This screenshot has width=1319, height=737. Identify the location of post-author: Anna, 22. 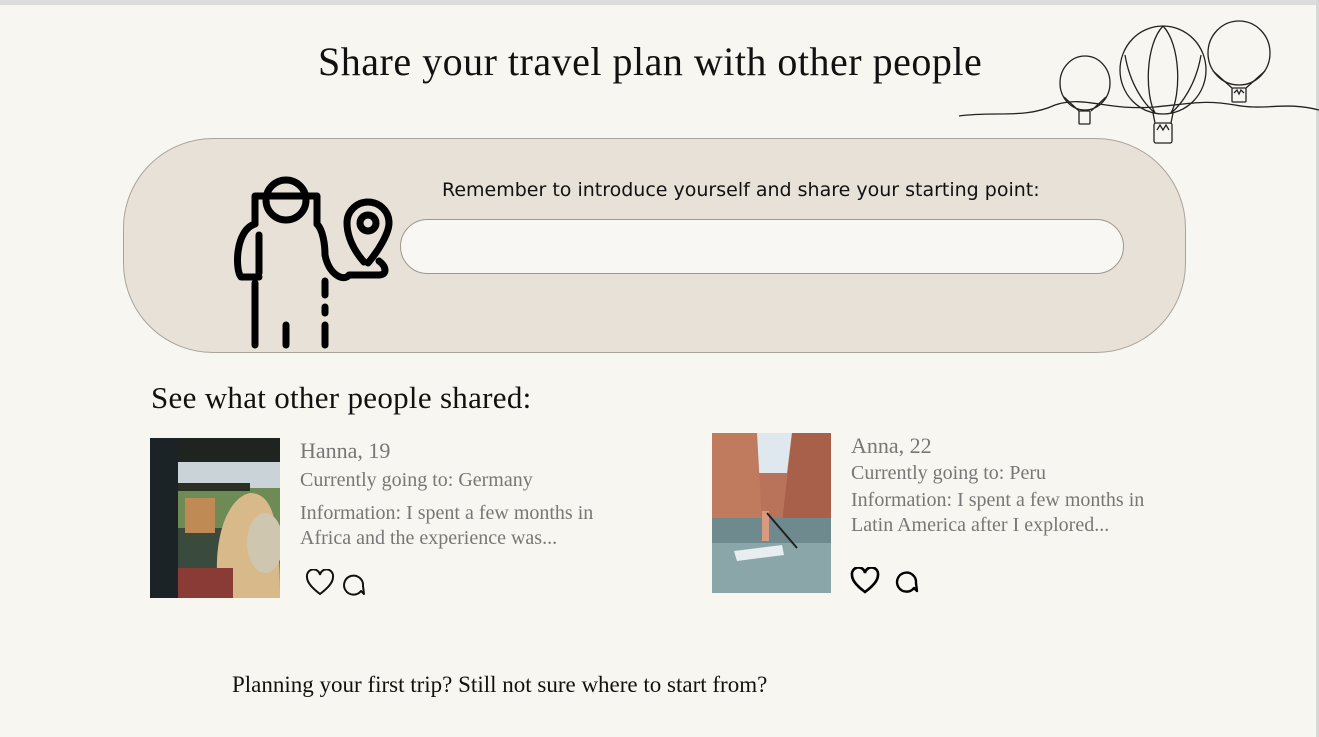
(891, 445).